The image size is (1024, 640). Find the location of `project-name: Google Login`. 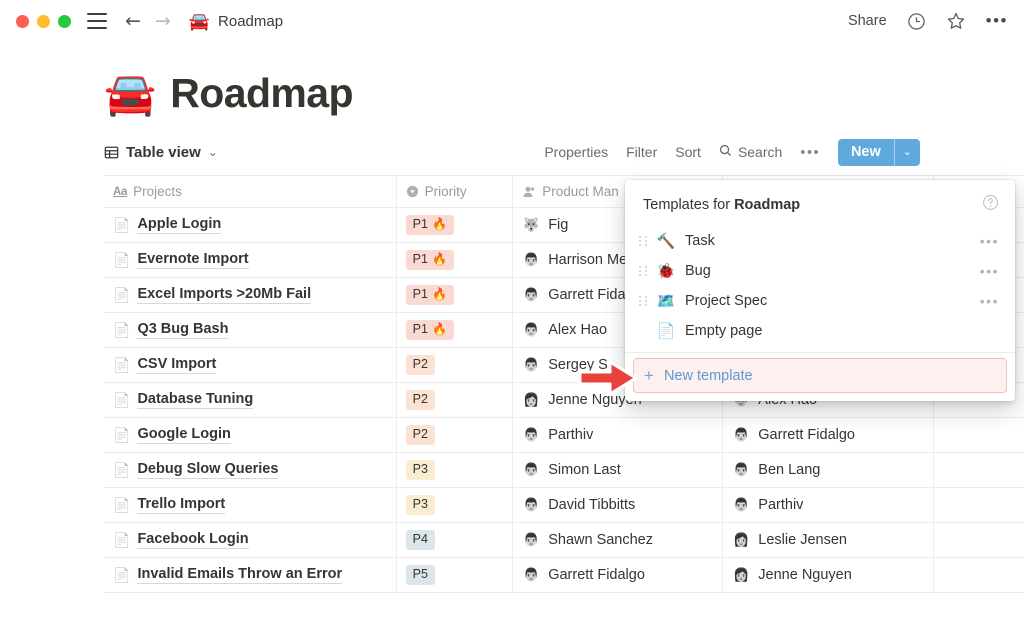

project-name: Google Login is located at coordinates (184, 435).